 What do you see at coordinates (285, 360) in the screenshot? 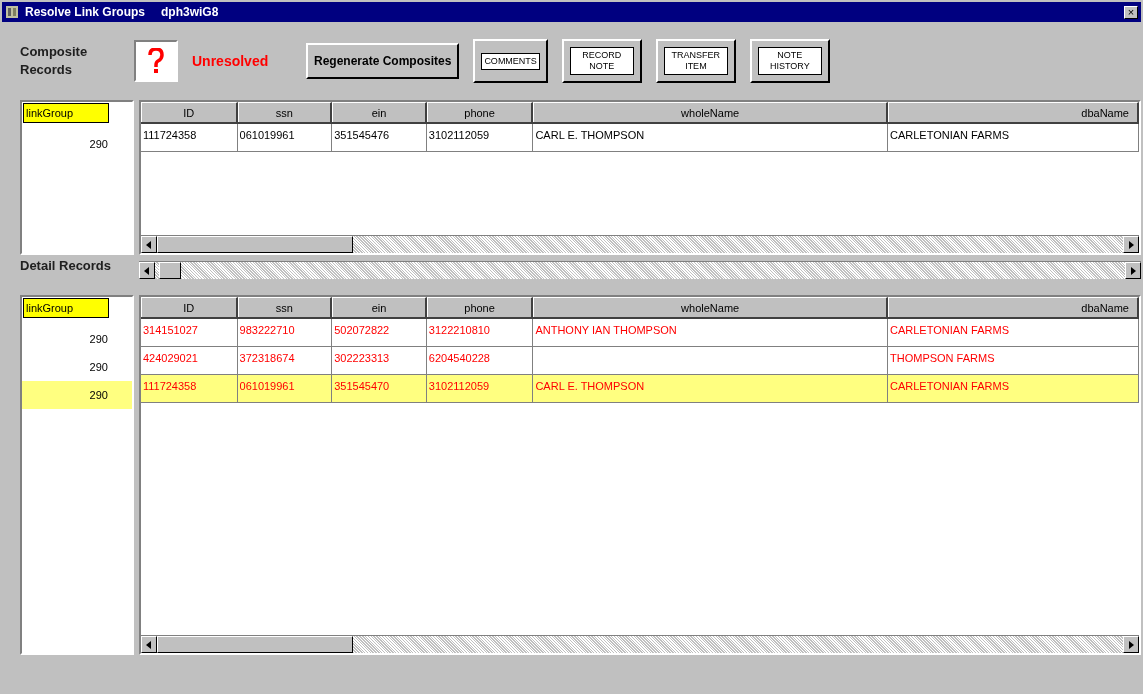
I see `table-cell: 372318674` at bounding box center [285, 360].